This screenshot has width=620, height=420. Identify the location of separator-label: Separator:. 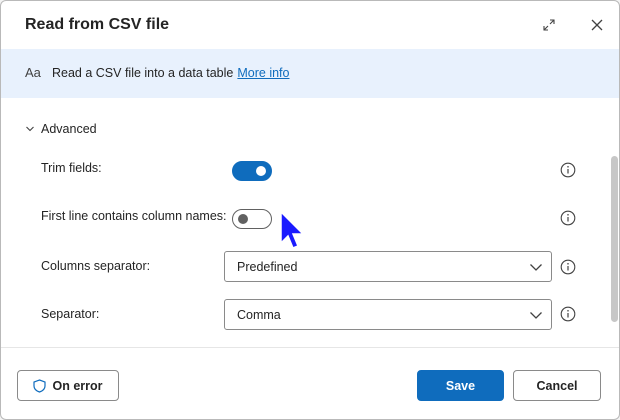
(70, 314).